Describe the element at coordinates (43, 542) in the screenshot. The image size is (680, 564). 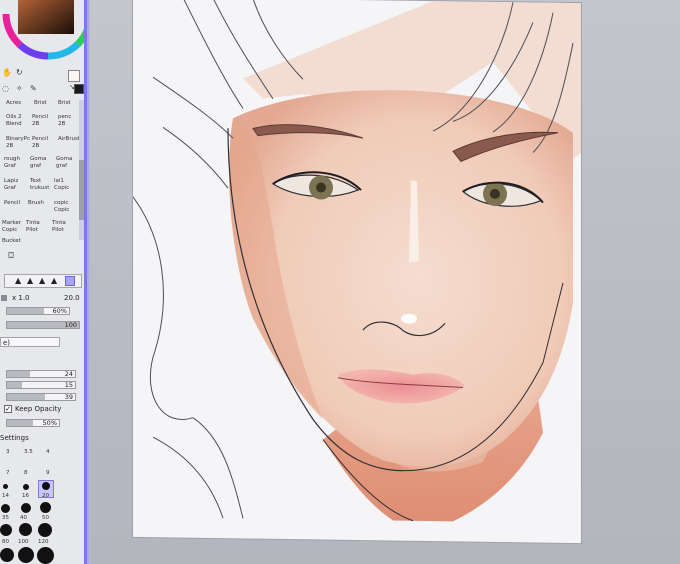
I see `size-label-120: 120` at that location.